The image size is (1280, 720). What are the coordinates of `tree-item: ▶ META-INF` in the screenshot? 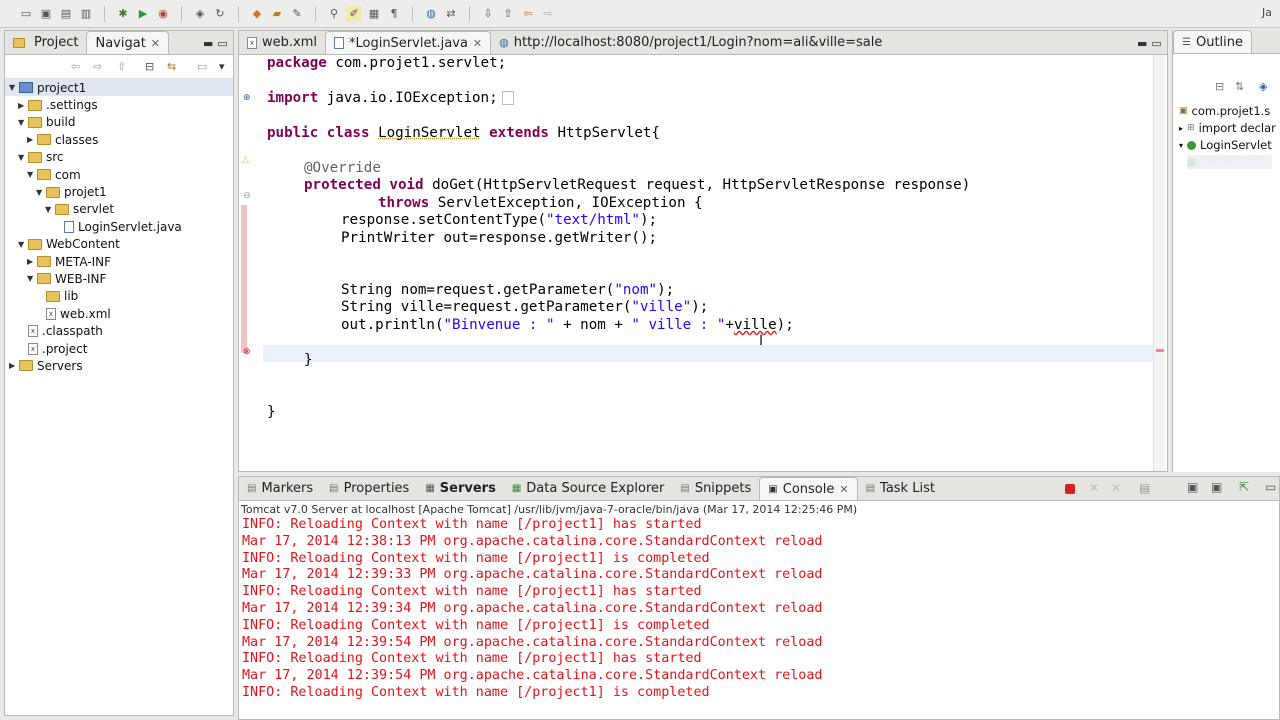 It's located at (119, 261).